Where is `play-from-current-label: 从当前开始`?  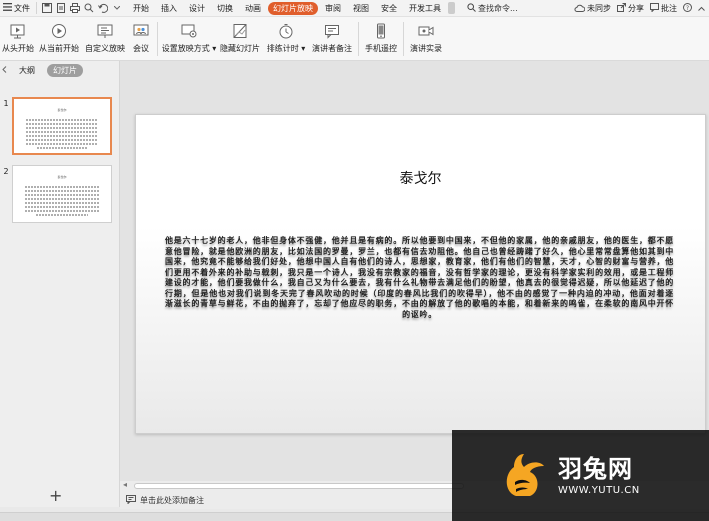
play-from-current-label: 从当前开始 is located at coordinates (59, 48).